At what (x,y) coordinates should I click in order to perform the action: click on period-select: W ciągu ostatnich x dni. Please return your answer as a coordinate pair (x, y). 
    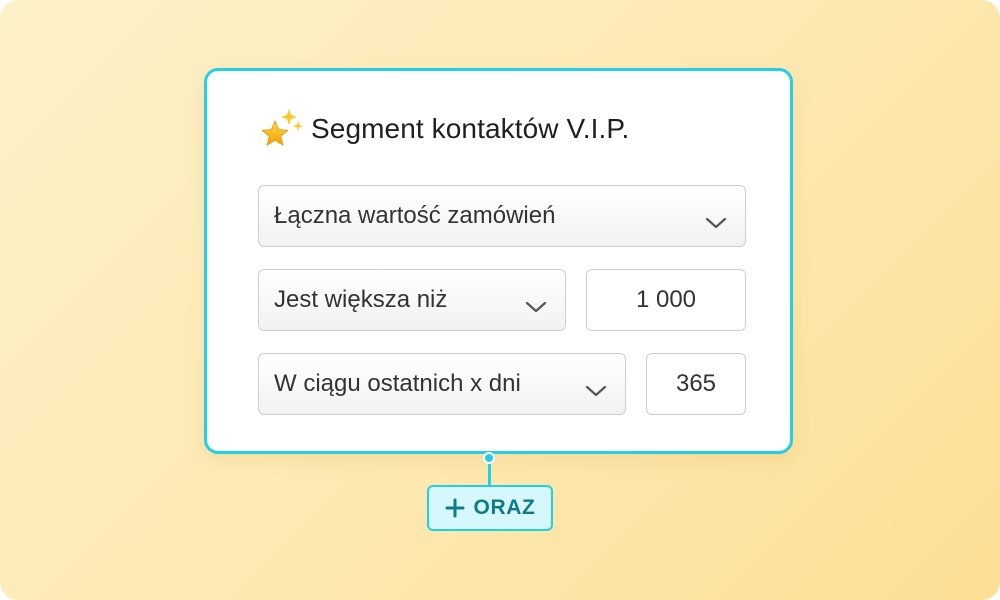
    Looking at the image, I should click on (442, 384).